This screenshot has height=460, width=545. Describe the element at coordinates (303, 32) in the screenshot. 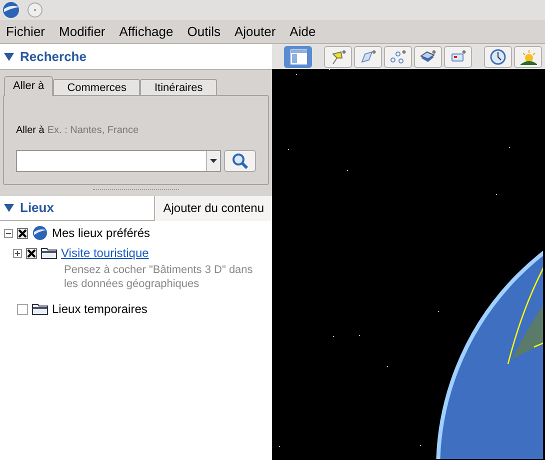

I see `menu-item: Aide` at that location.